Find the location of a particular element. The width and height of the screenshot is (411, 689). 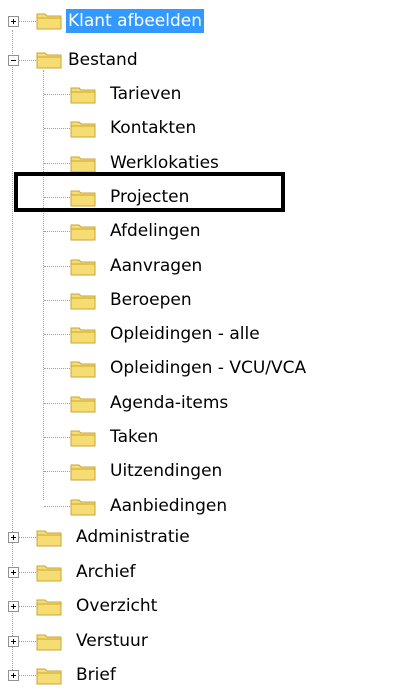

tree-item-brief: Brief is located at coordinates (96, 675).